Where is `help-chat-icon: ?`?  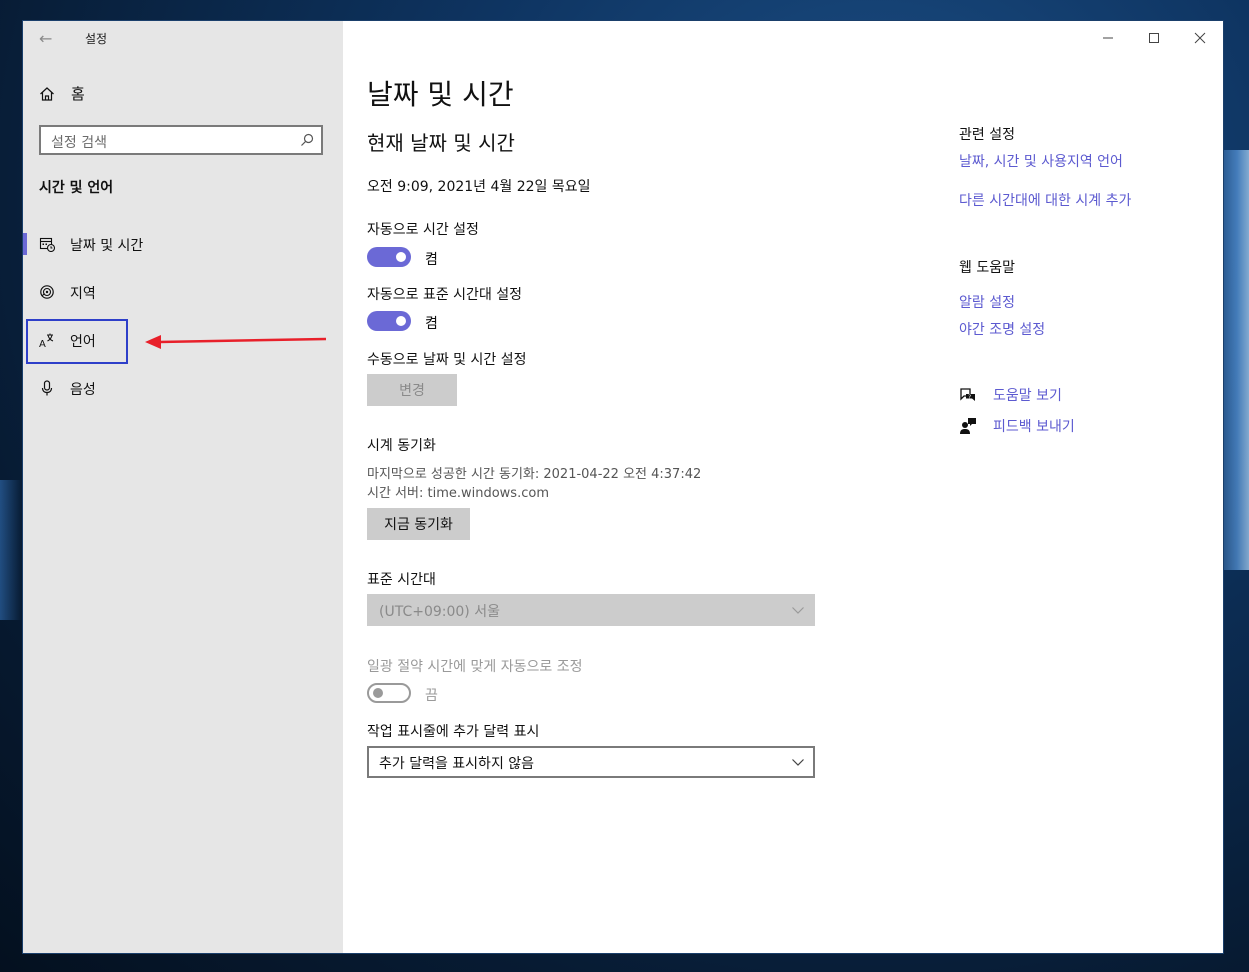 help-chat-icon: ? is located at coordinates (967, 394).